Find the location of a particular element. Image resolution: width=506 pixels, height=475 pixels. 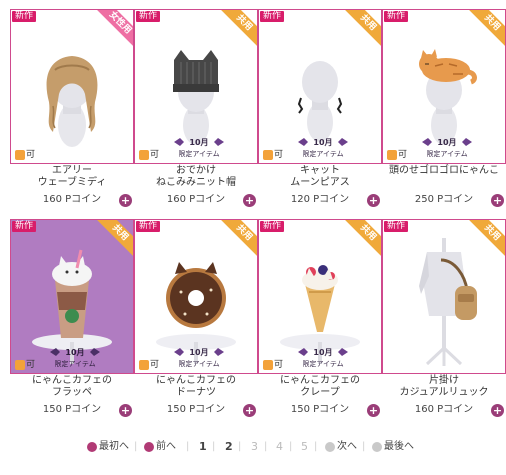

item-name-line2: カジュアルリュック is located at coordinates (444, 392).